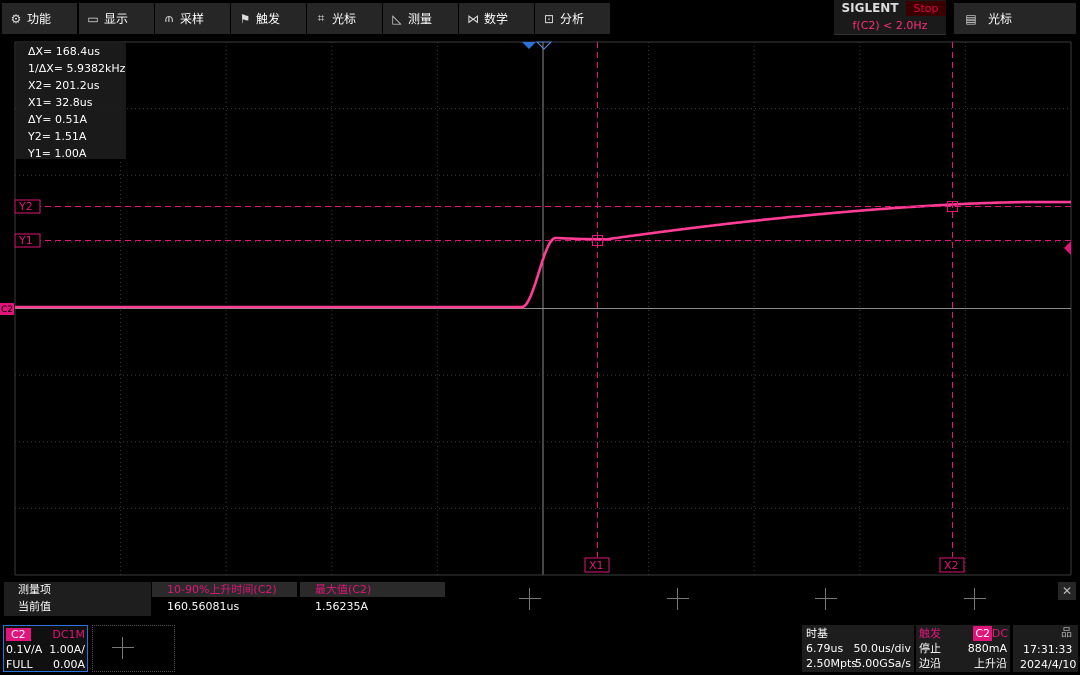  Describe the element at coordinates (1015, 18) in the screenshot. I see `cursor-menu-button: ▤ 光标` at that location.